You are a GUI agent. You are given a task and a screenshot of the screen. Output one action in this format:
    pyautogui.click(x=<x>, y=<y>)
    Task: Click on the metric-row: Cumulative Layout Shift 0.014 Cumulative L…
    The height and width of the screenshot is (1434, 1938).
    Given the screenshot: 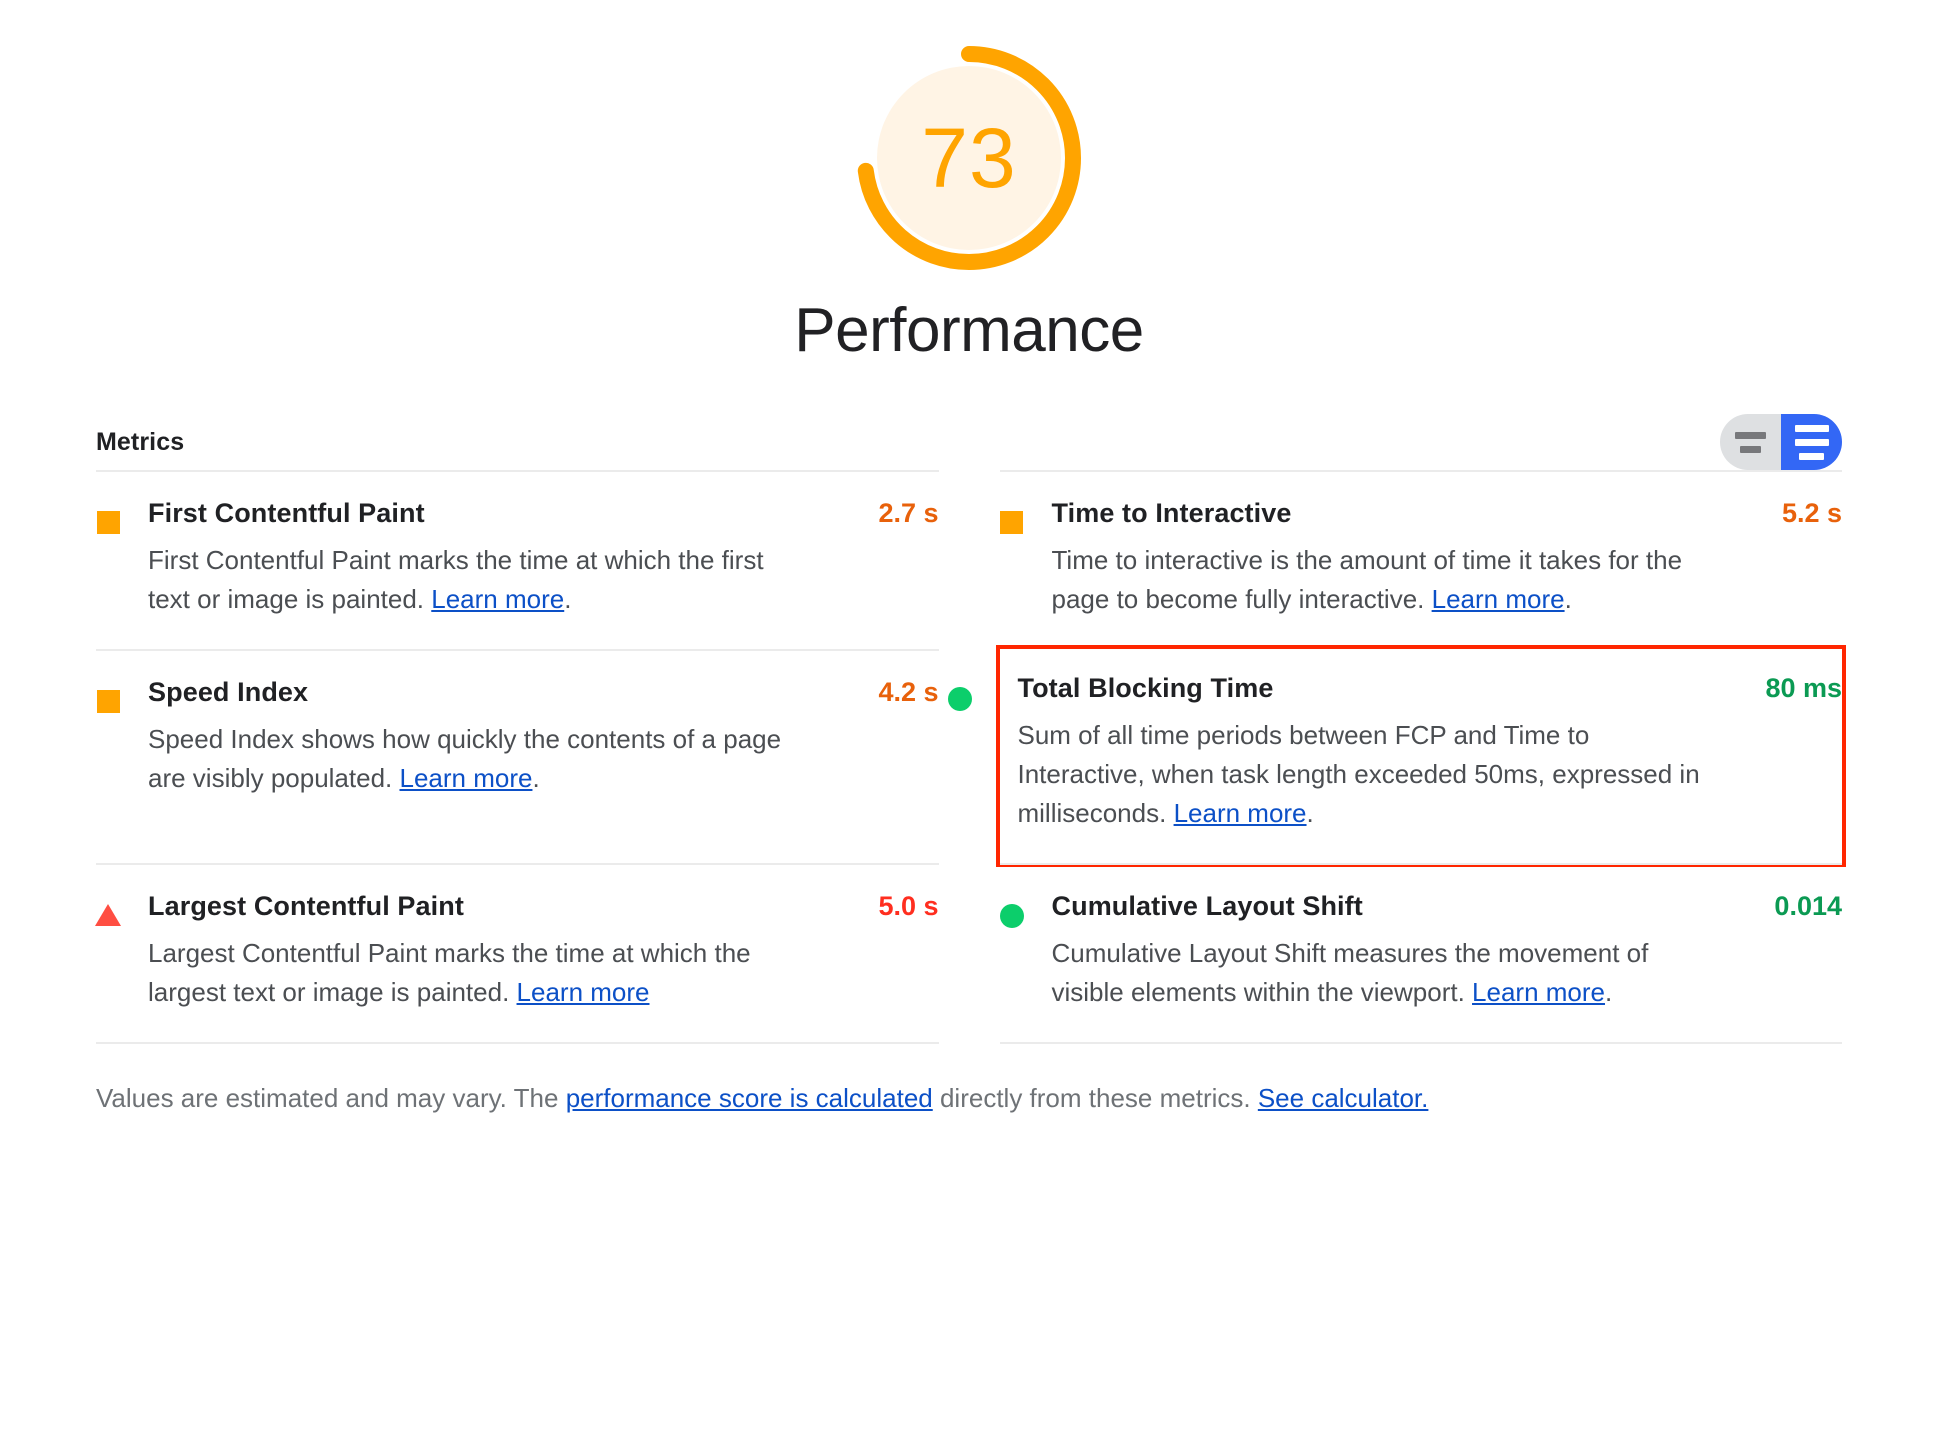 What is the action you would take?
    pyautogui.click(x=1421, y=952)
    